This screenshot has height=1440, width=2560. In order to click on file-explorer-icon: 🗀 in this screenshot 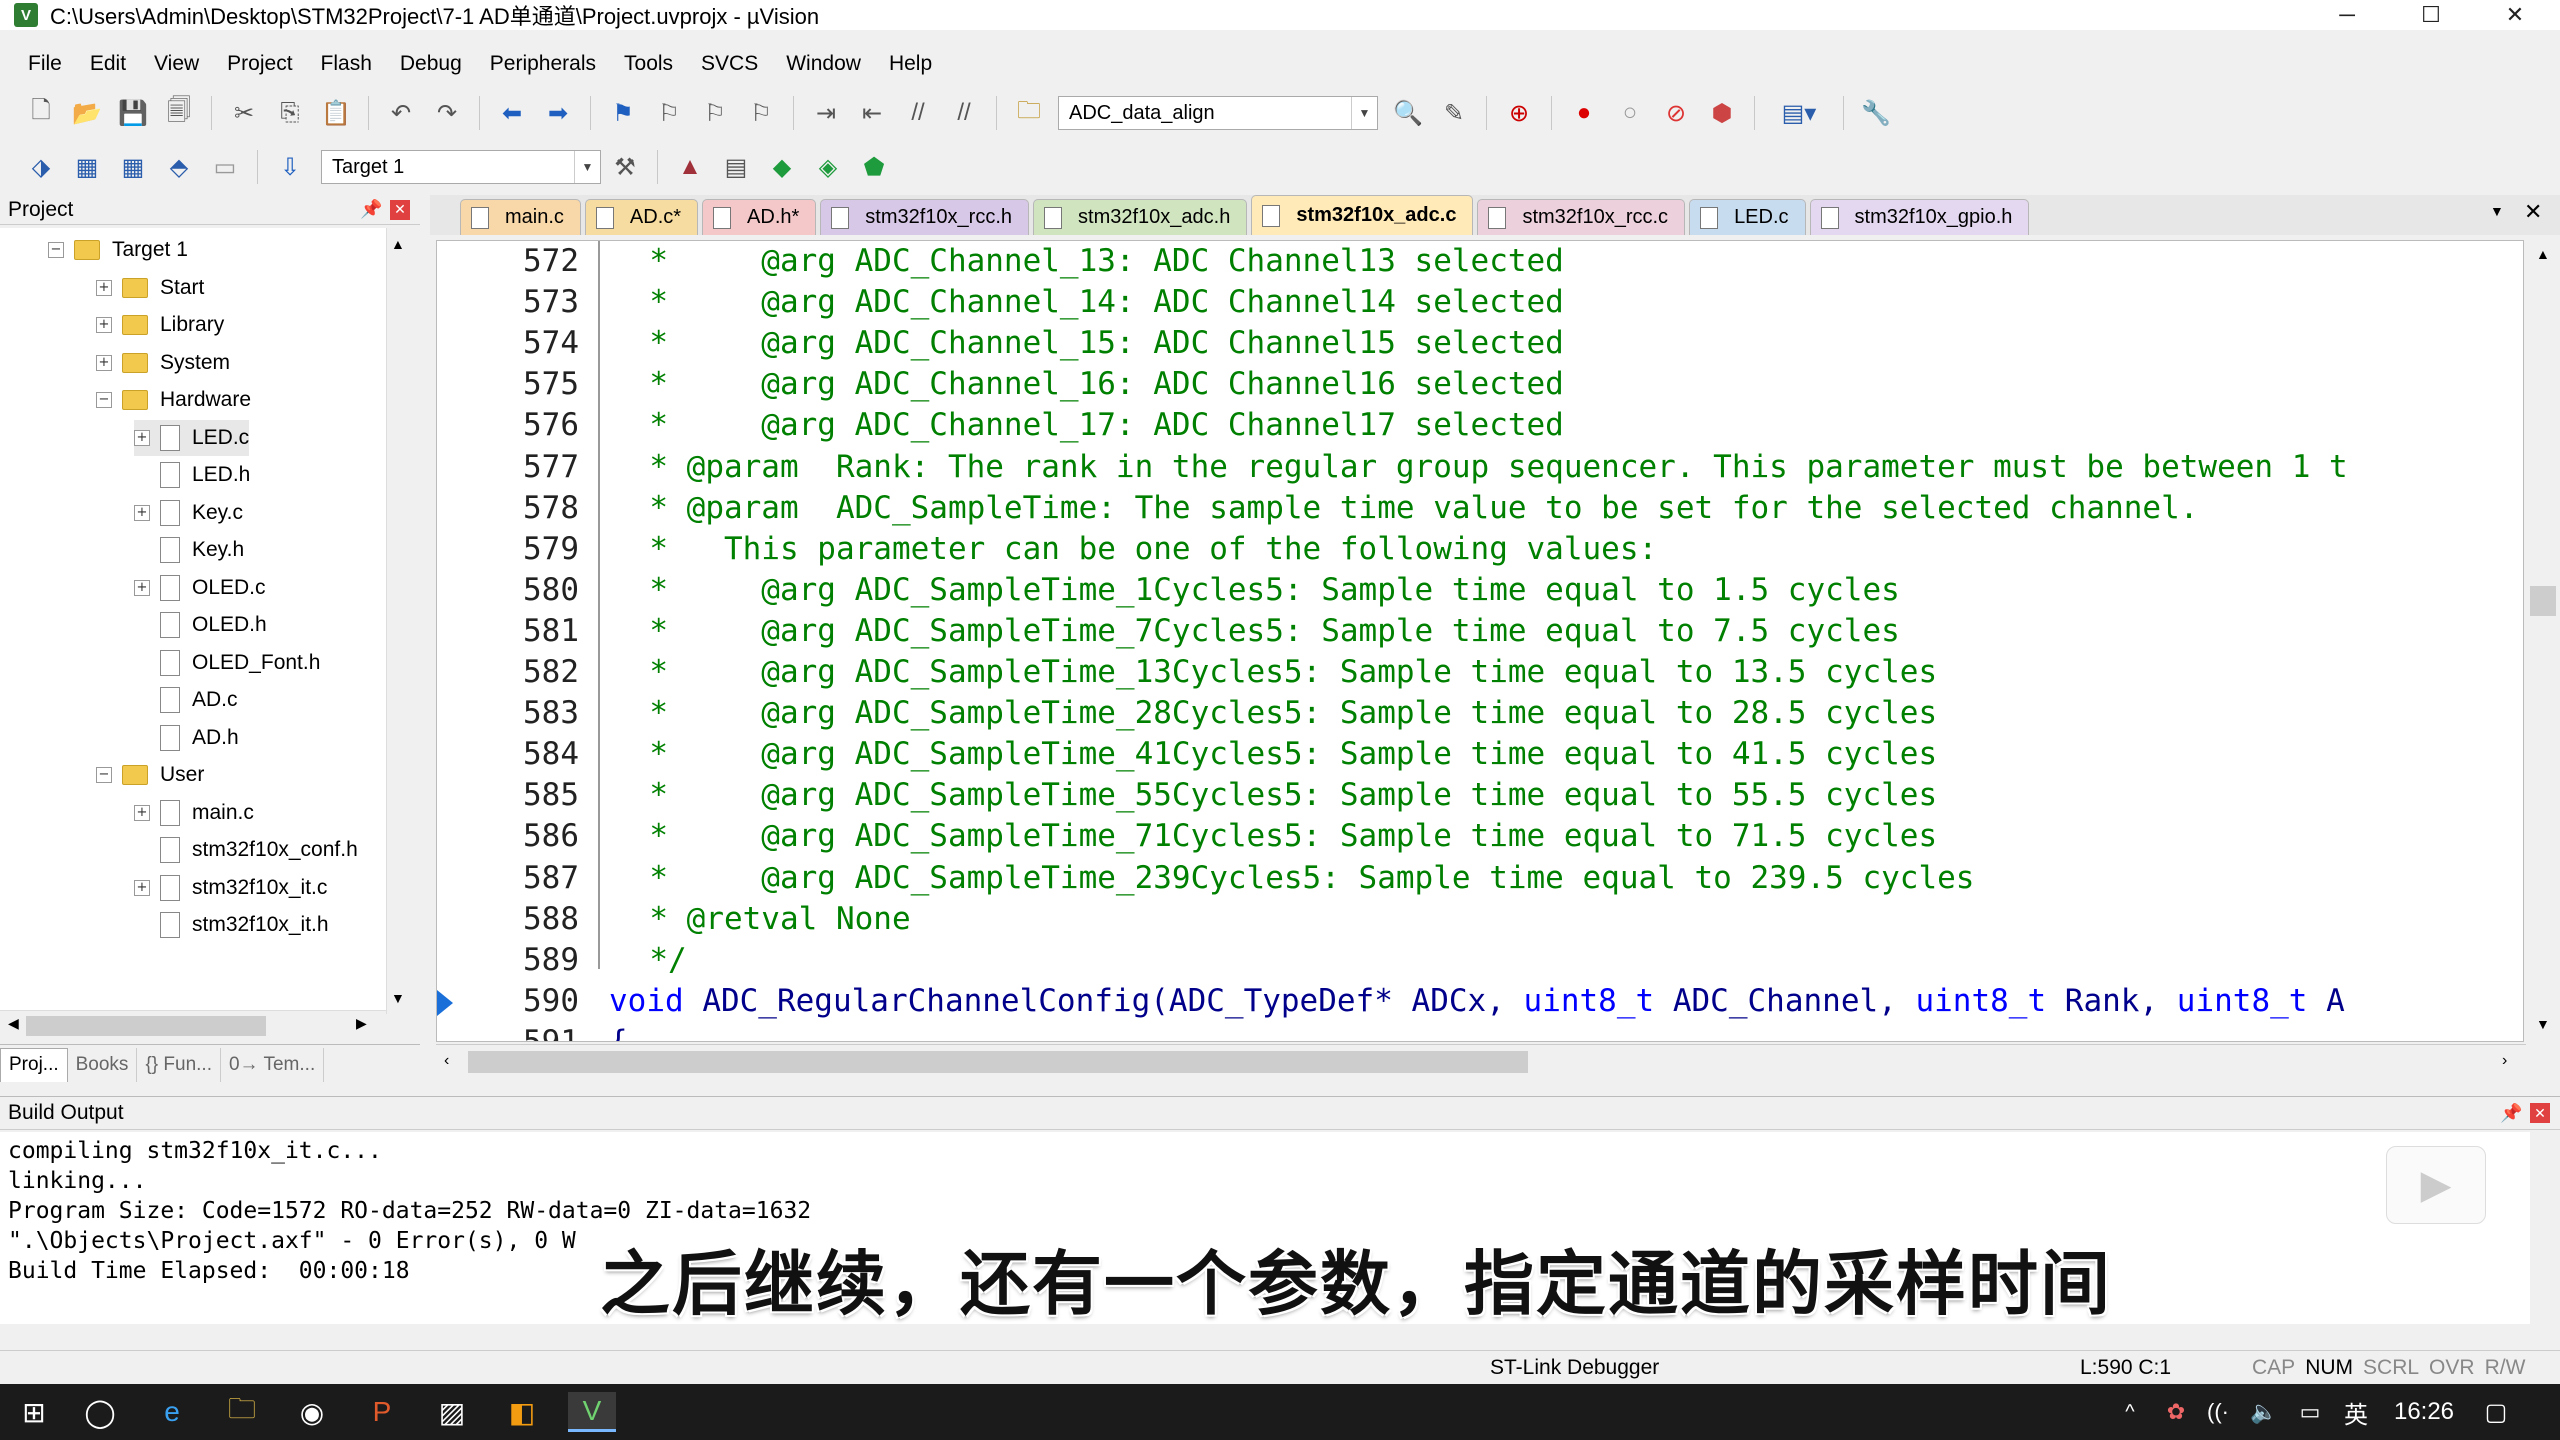, I will do `click(242, 1412)`.